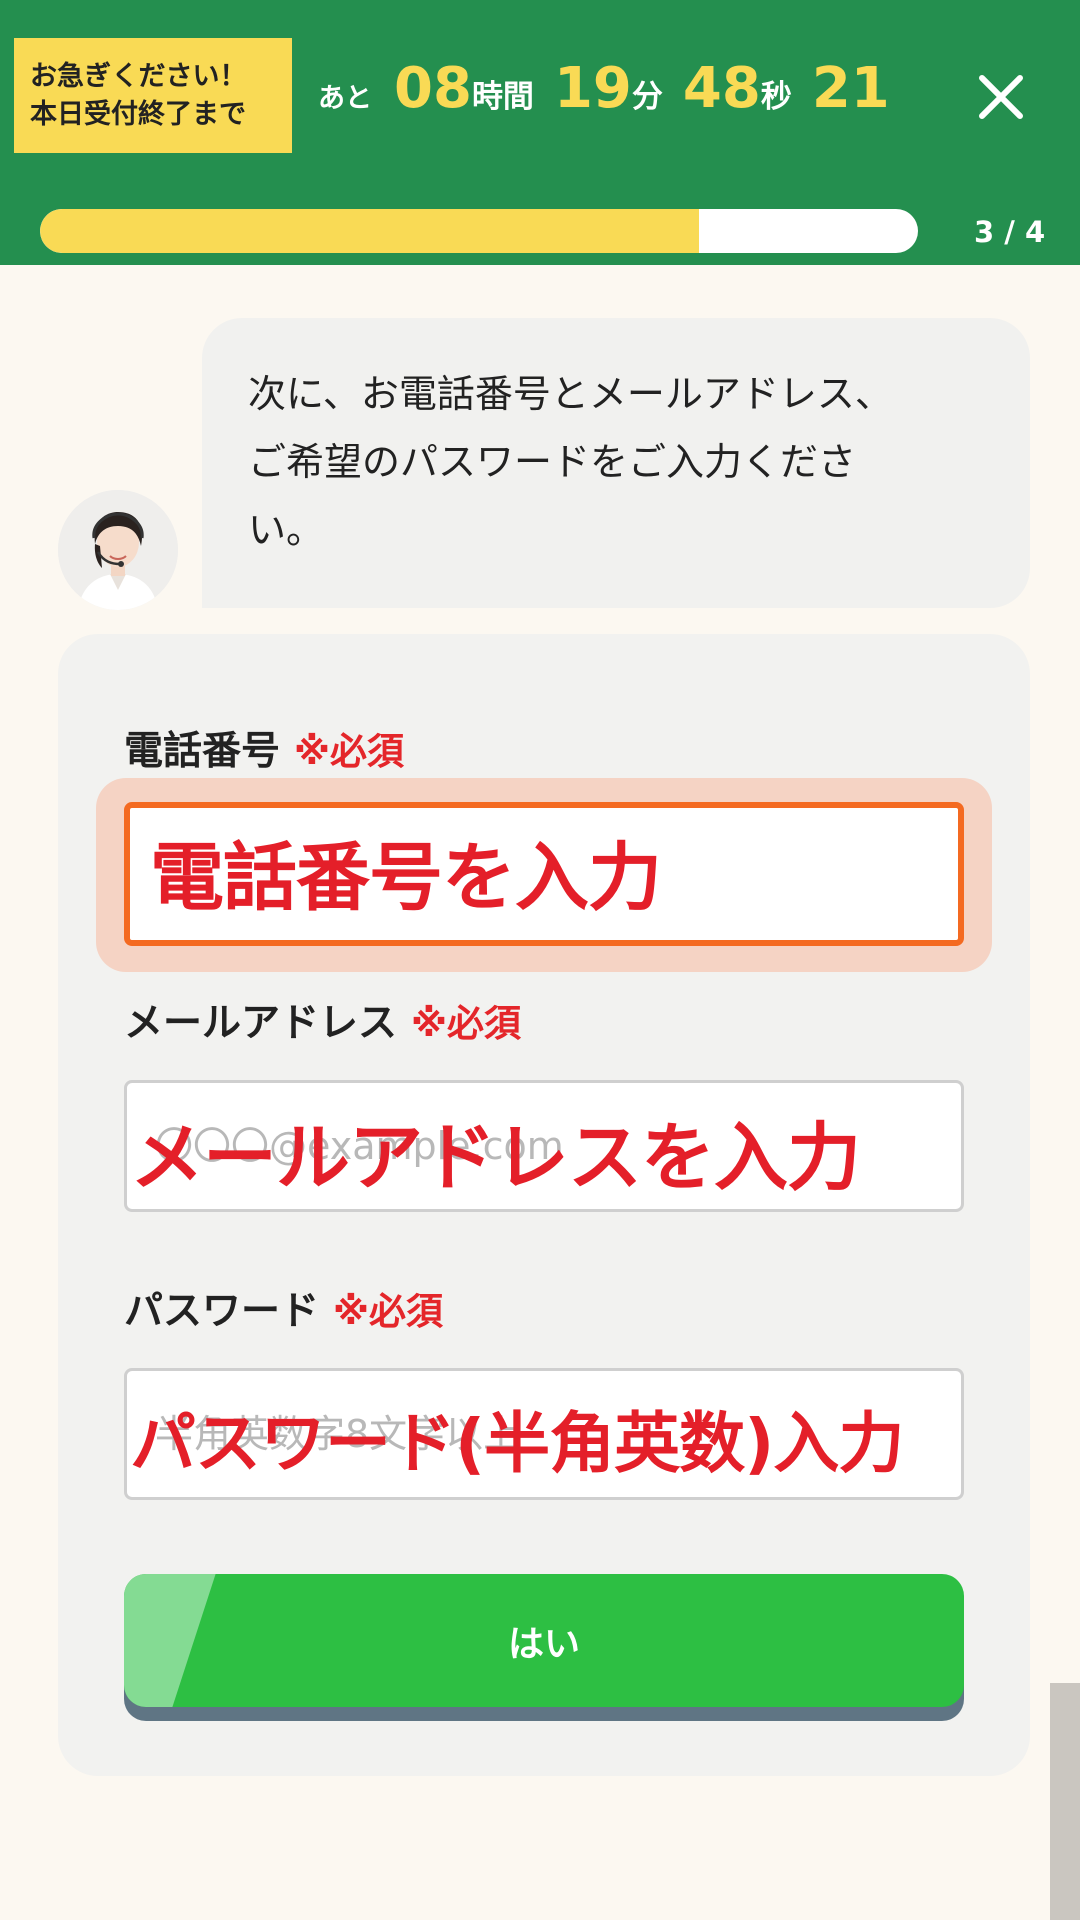 The image size is (1080, 1920). I want to click on timer-seconds-unit: 秒, so click(776, 97).